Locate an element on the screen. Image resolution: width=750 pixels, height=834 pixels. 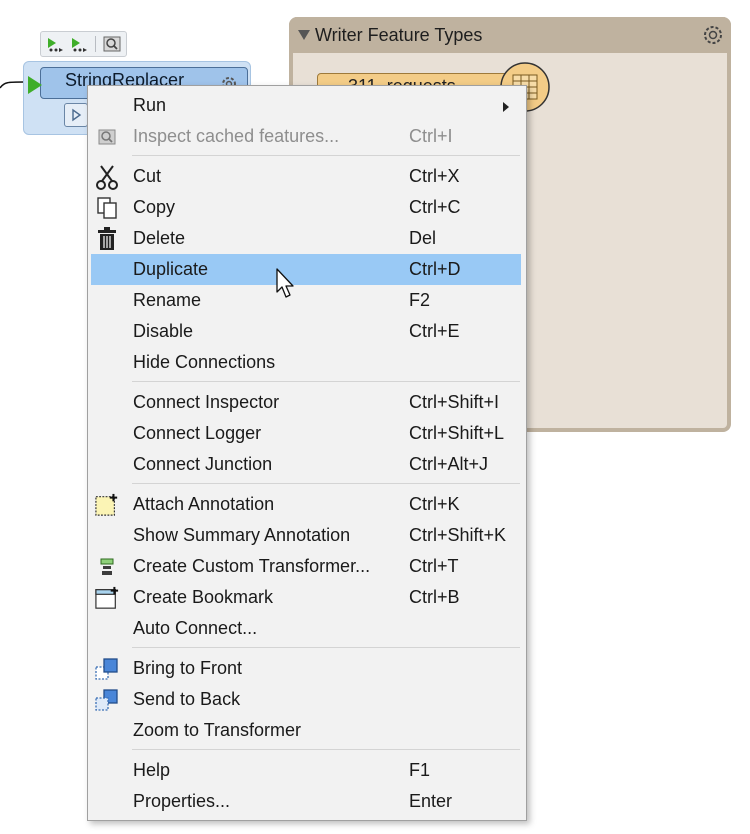
run-from-this-icon is located at coordinates (79, 44).